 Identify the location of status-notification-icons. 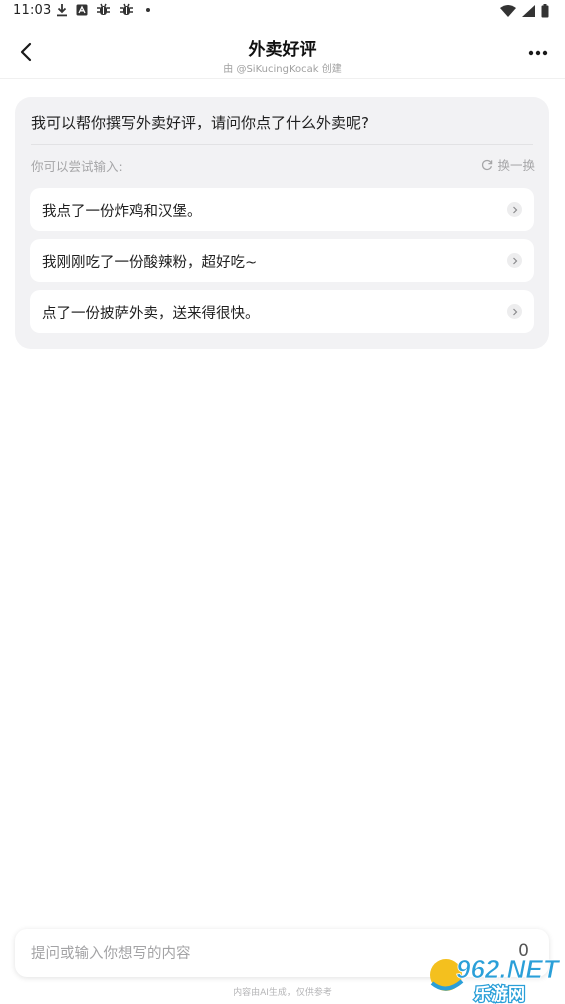
(103, 10).